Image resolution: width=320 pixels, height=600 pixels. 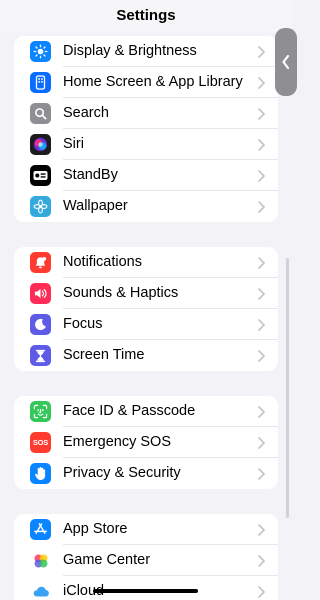 I want to click on scrollbar, so click(x=287, y=388).